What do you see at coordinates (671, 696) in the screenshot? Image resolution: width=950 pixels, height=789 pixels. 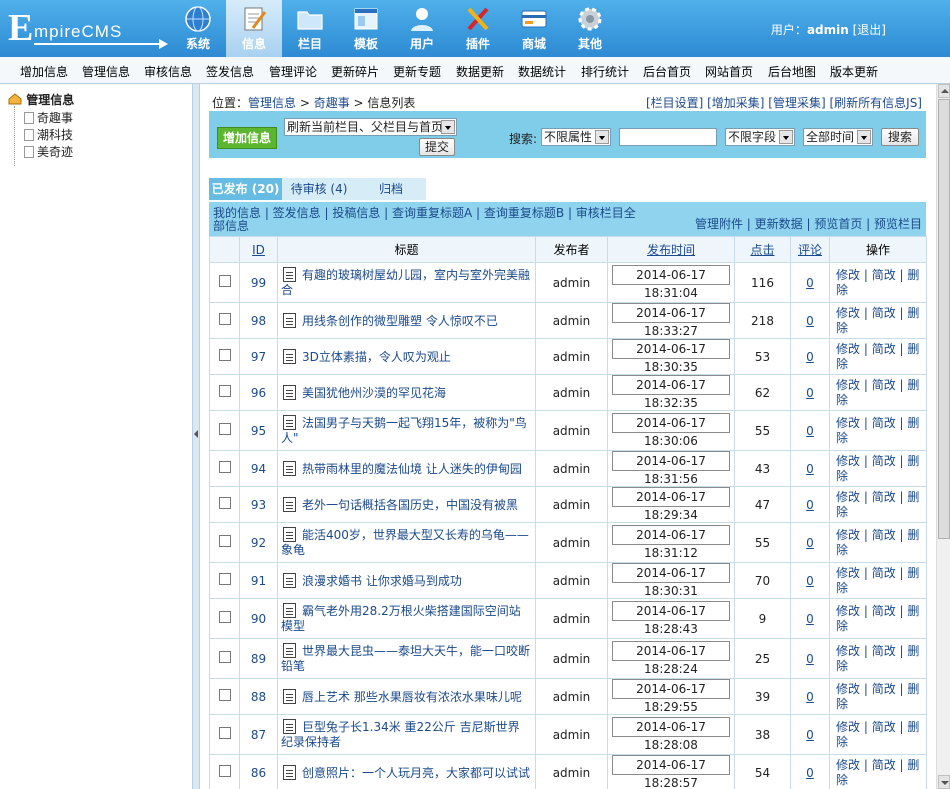 I see `row-time-field: 2014-06-17 18:29:55` at bounding box center [671, 696].